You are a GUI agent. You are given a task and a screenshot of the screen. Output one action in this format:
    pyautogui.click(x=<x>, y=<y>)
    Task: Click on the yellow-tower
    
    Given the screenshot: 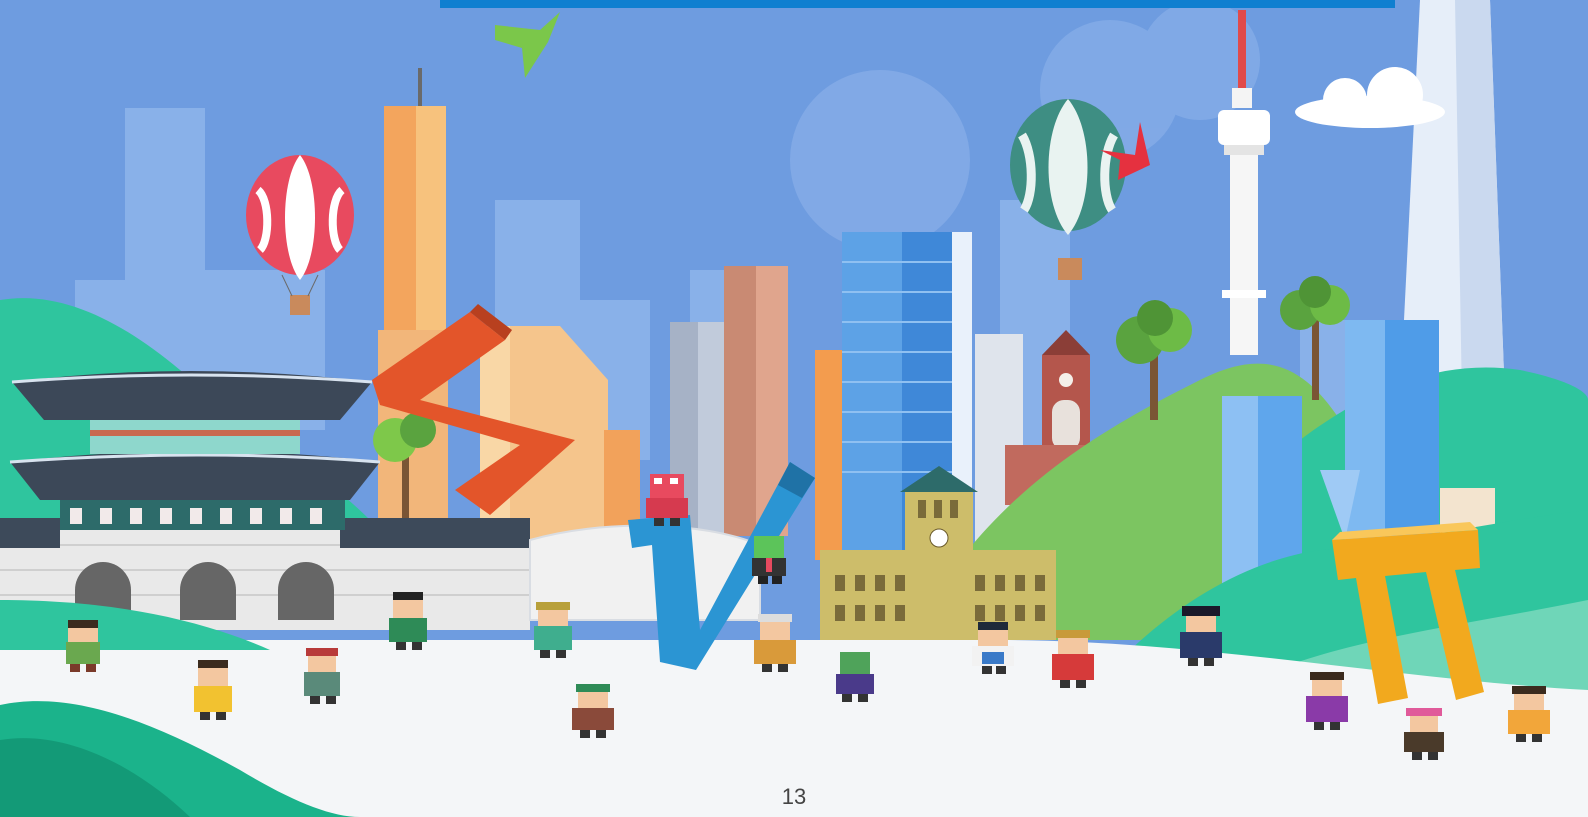 What is the action you would take?
    pyautogui.click(x=413, y=302)
    